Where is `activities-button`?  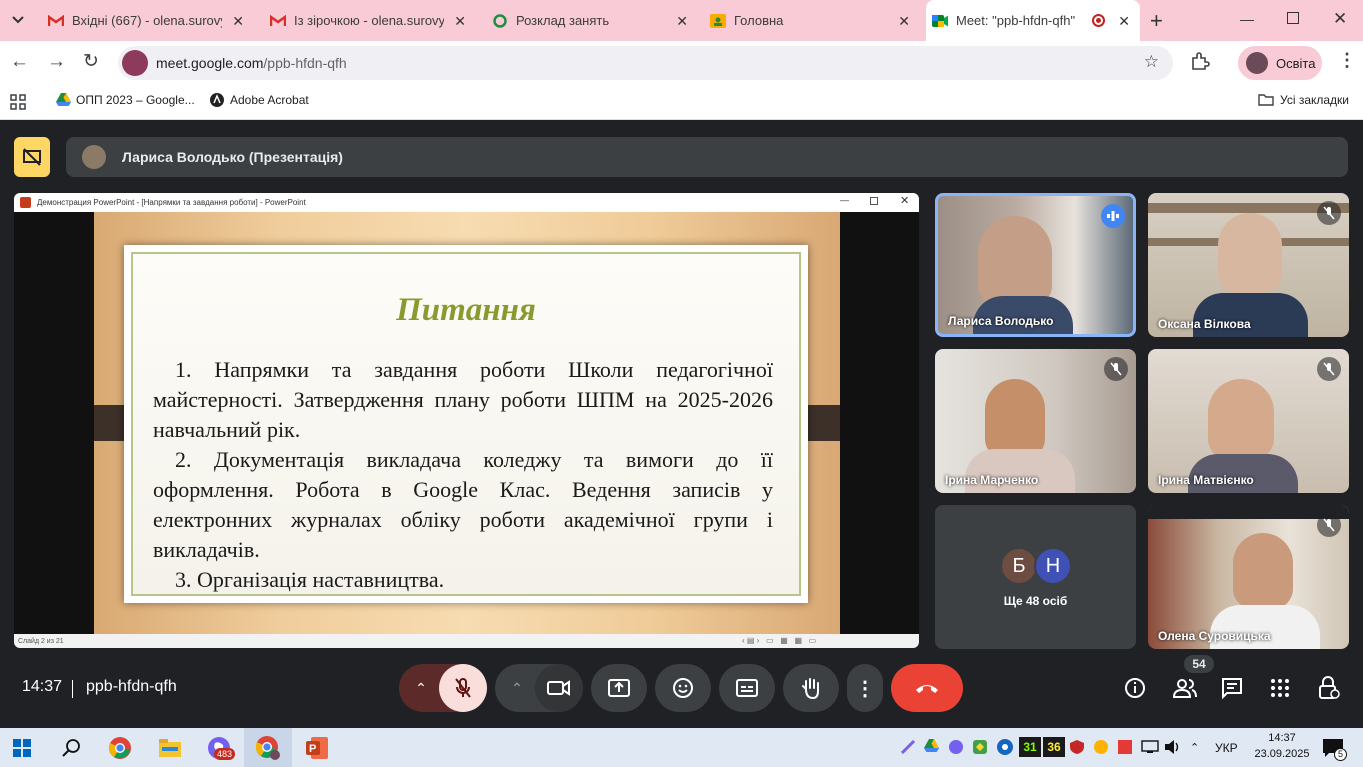
activities-button is located at coordinates (1280, 688).